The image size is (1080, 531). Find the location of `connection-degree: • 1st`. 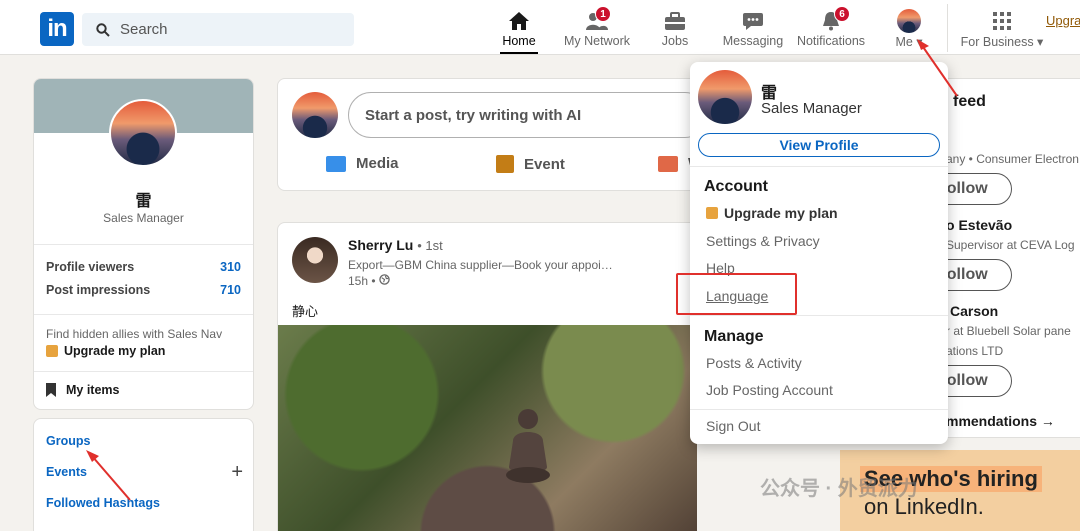

connection-degree: • 1st is located at coordinates (430, 245).